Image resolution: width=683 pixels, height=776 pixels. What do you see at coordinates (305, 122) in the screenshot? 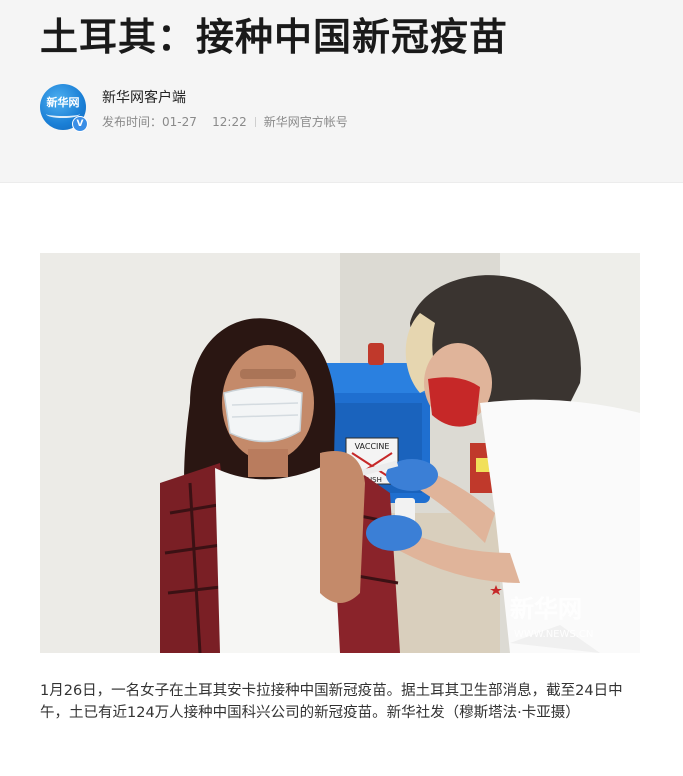
I see `account-label: 新华网官方帐号` at bounding box center [305, 122].